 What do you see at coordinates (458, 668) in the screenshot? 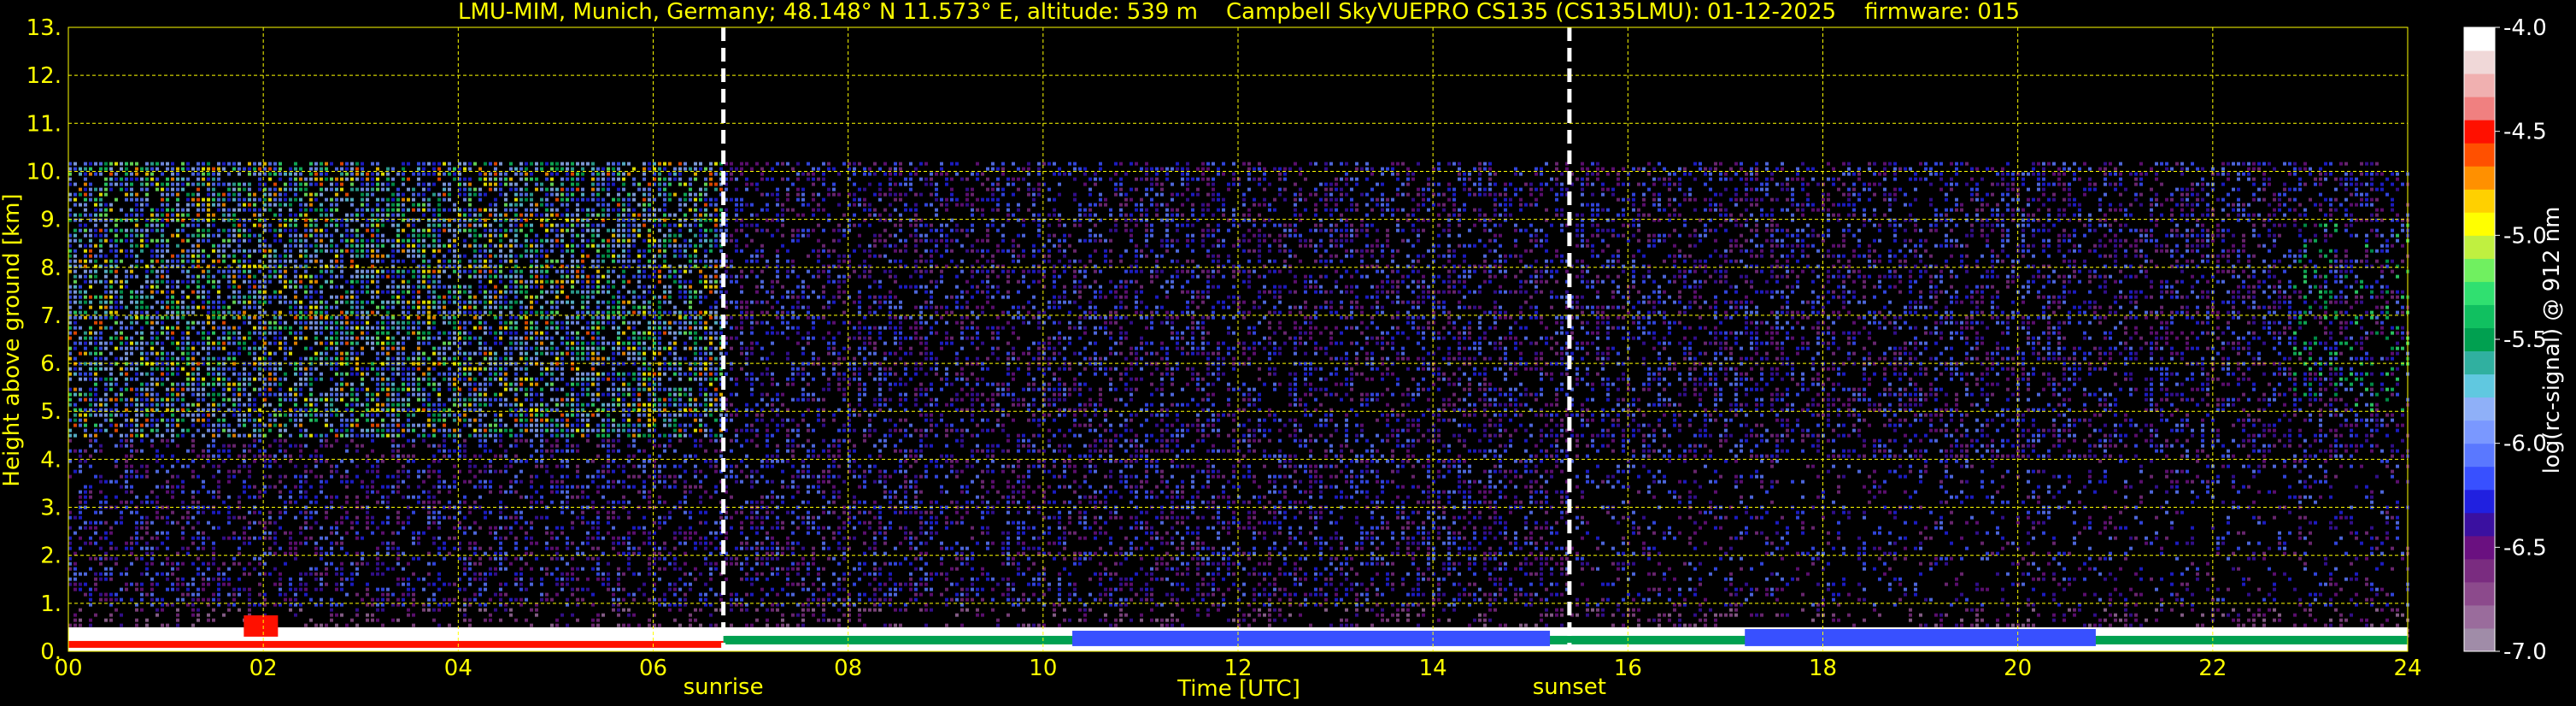
I see `x-tick-label: 04` at bounding box center [458, 668].